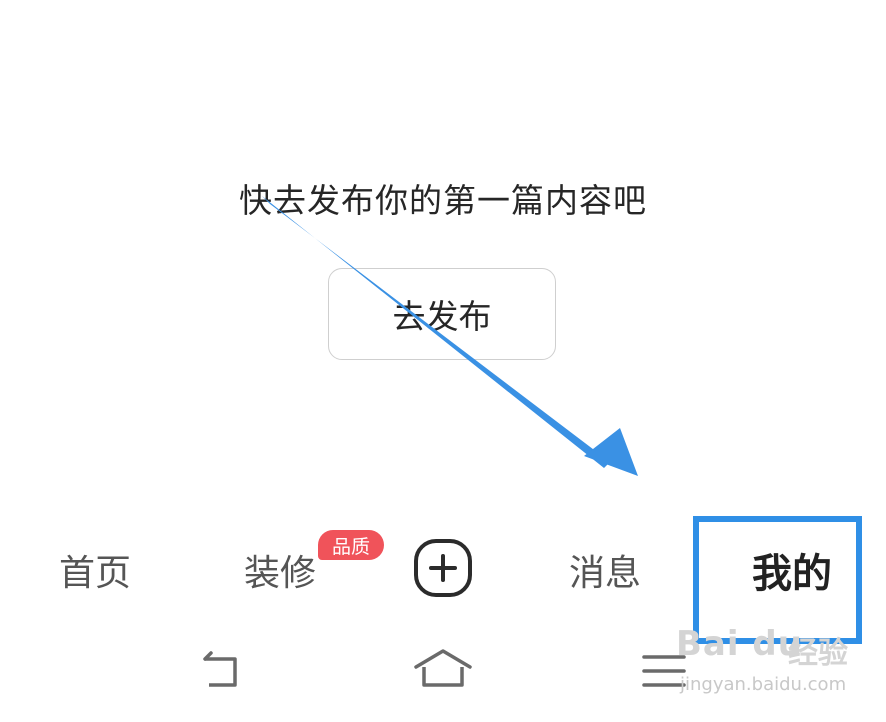 This screenshot has height=722, width=886. Describe the element at coordinates (763, 684) in the screenshot. I see `watermark-url: jingyan.baidu.com` at that location.